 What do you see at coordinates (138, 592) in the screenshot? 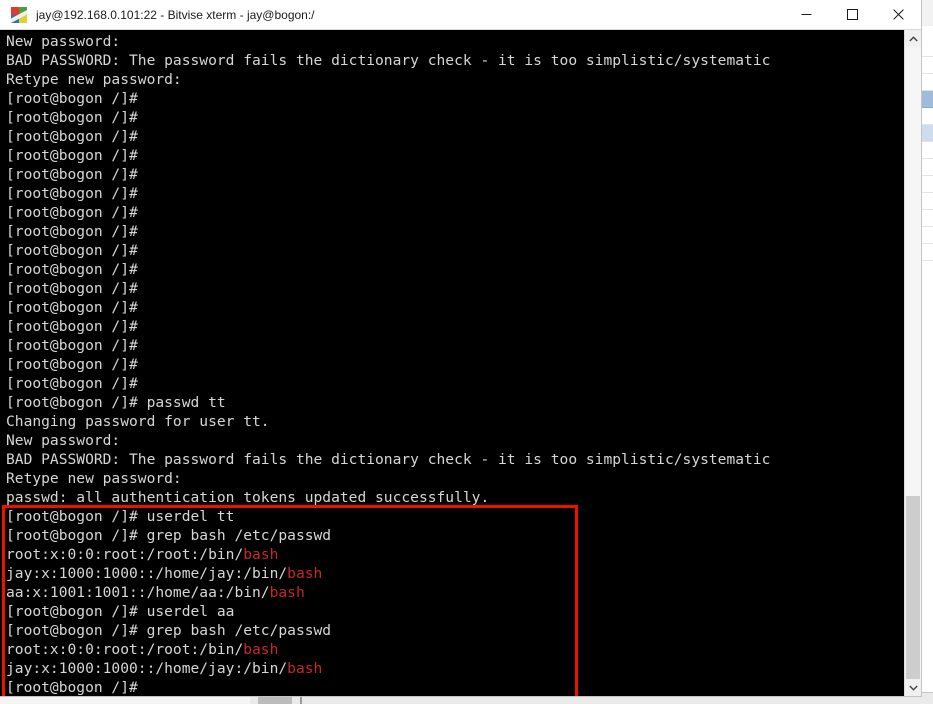
I see `terminal-text: aa:x:1001:1001::/home/aa:/bin/` at bounding box center [138, 592].